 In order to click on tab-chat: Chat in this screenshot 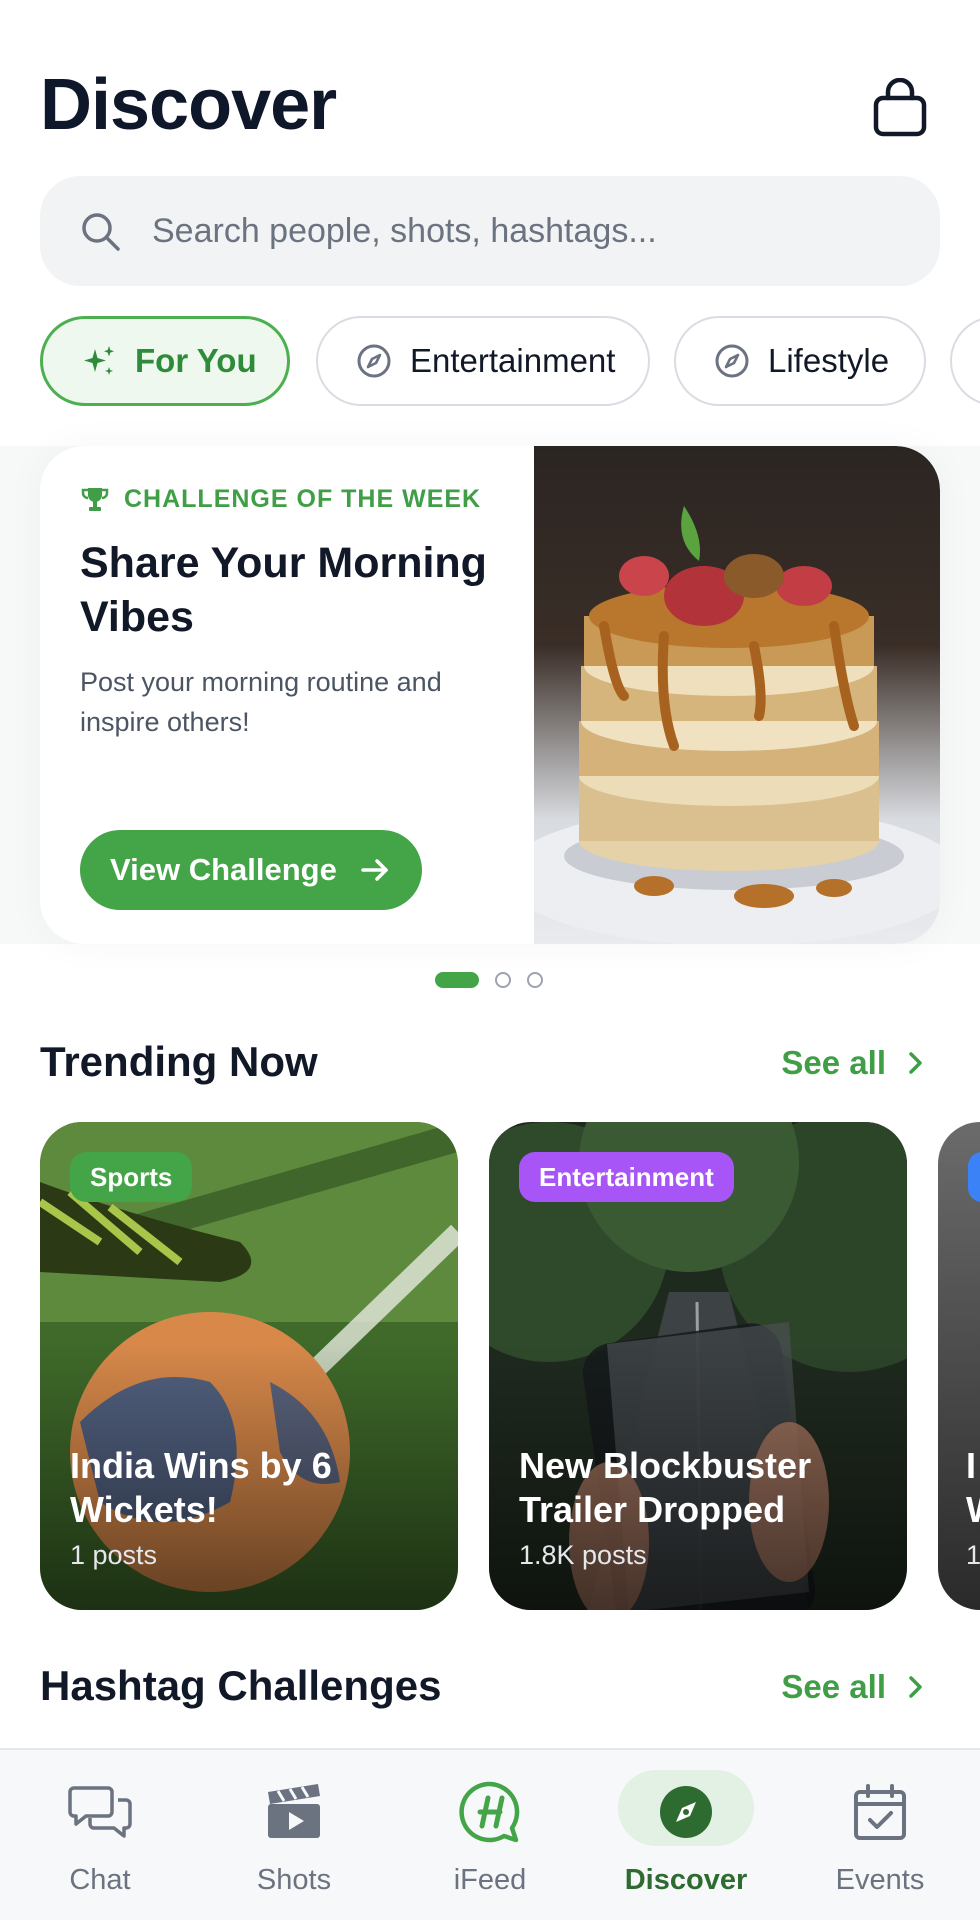, I will do `click(100, 1835)`.